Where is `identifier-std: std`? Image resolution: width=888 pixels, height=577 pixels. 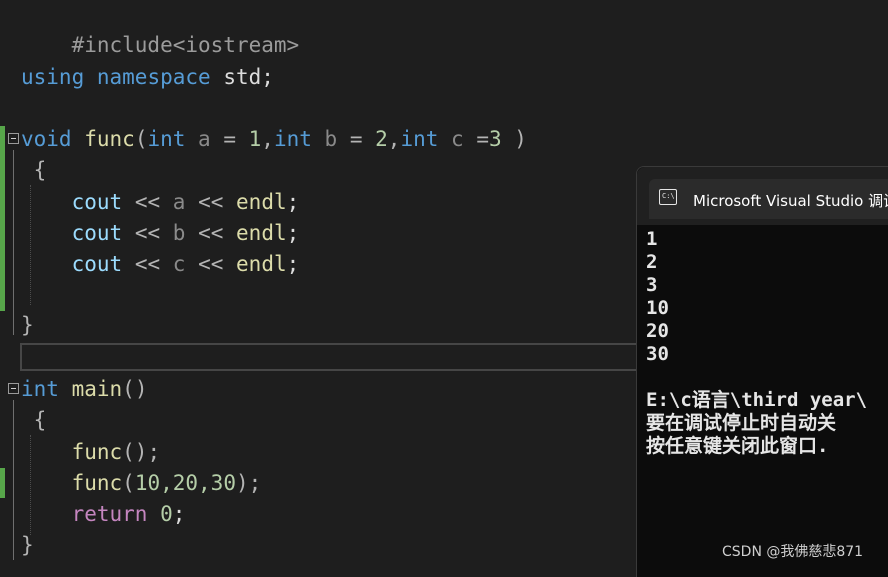 identifier-std: std is located at coordinates (242, 77).